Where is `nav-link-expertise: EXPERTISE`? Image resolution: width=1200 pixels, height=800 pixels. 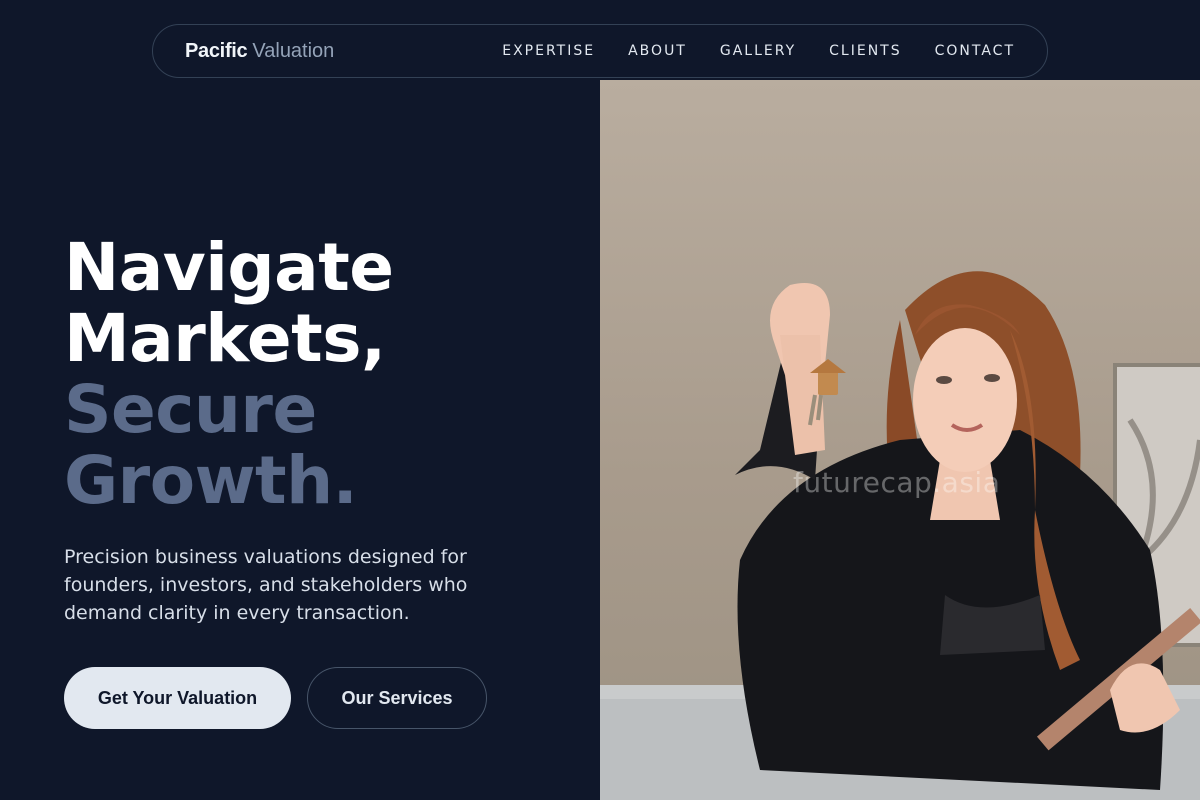 nav-link-expertise: EXPERTISE is located at coordinates (548, 51).